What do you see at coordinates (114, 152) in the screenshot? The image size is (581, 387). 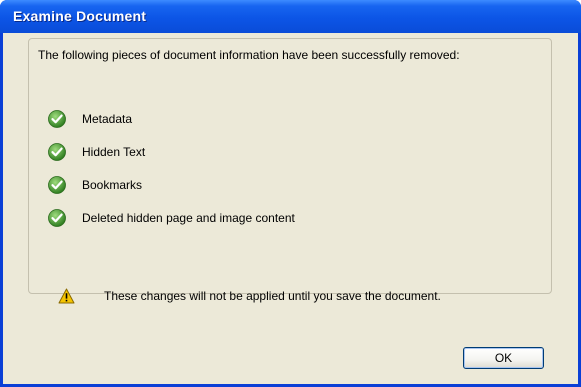 I see `removed-item-label: Hidden Text` at bounding box center [114, 152].